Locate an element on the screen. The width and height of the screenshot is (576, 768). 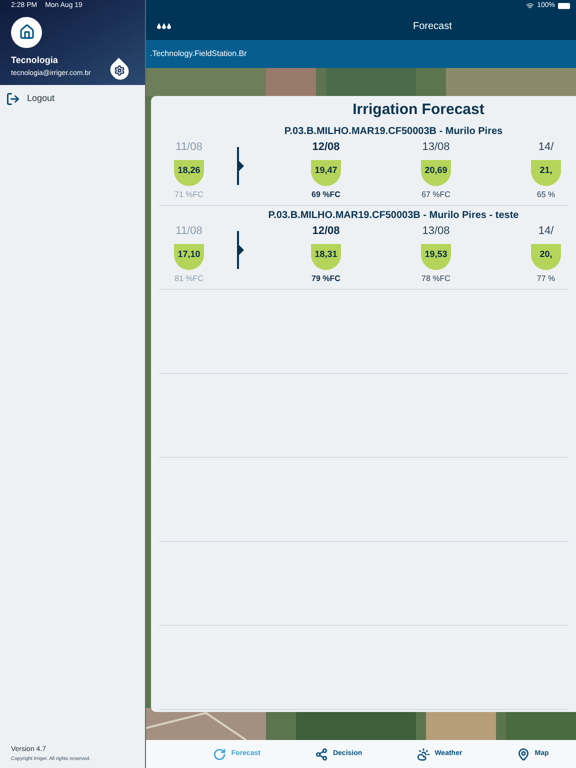
field-name: P.03.B.MILHO.MAR19.CF50003B - Murilo Pires is located at coordinates (393, 131).